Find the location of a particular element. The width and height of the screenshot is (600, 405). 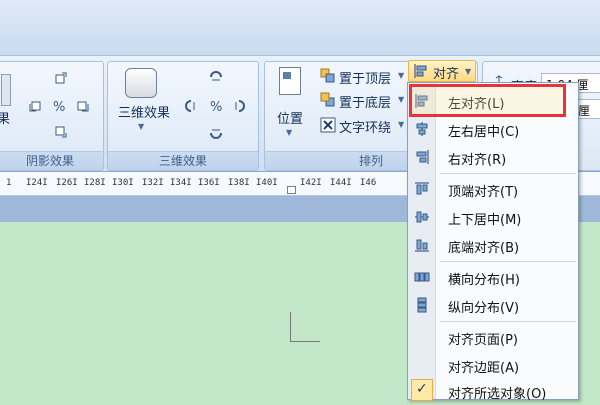

position-icon is located at coordinates (290, 81).